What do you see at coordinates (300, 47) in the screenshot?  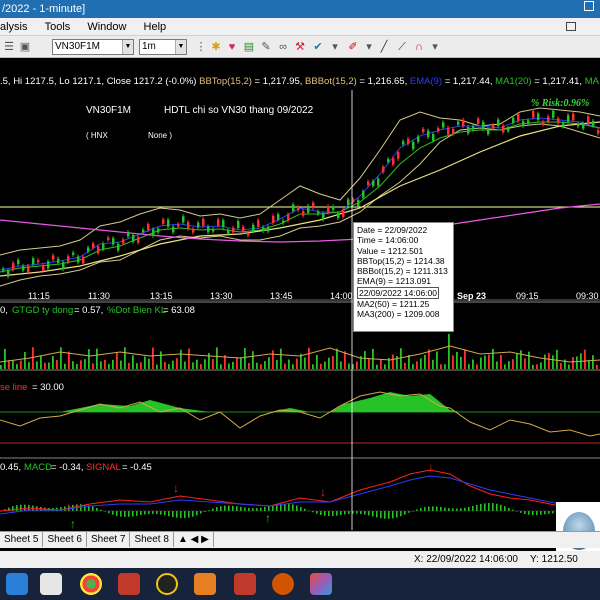 I see `tools-icon: ⚒` at bounding box center [300, 47].